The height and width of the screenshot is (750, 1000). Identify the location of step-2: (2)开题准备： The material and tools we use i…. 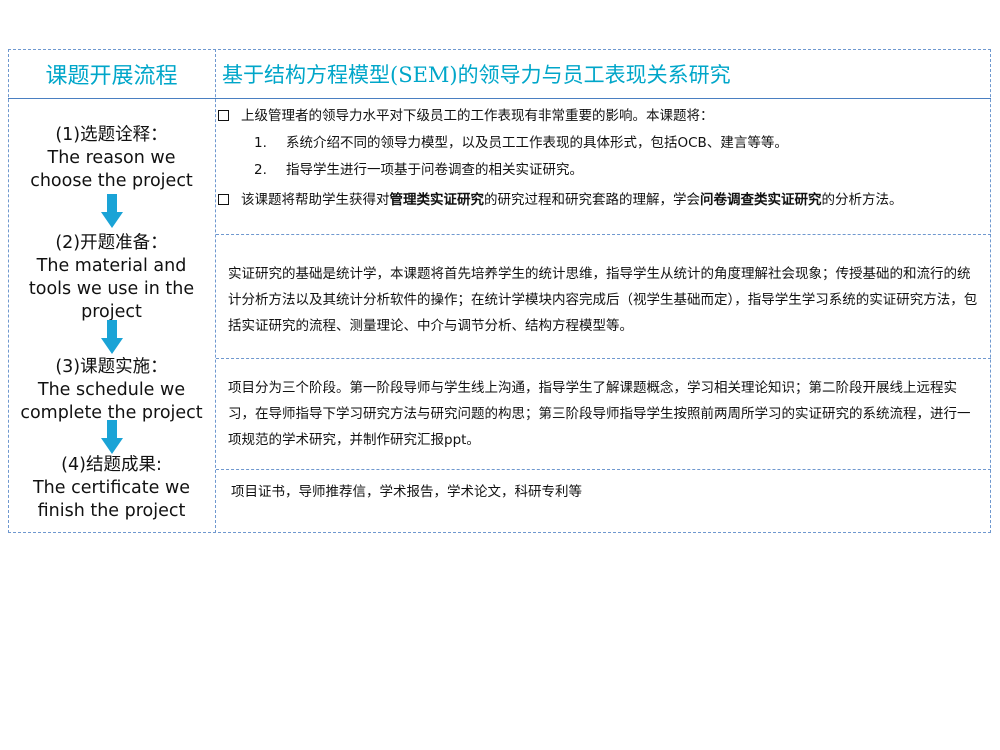
(111, 278).